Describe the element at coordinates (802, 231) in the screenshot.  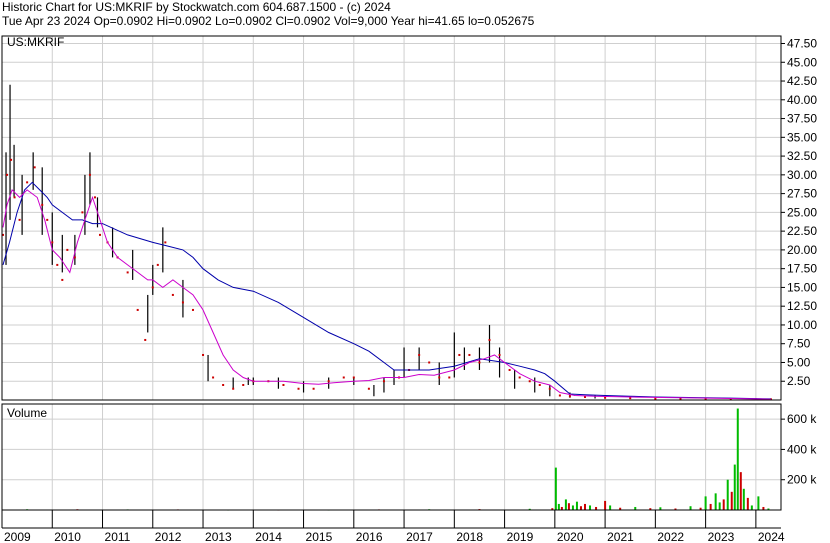
I see `price-tick-label: 22.50` at that location.